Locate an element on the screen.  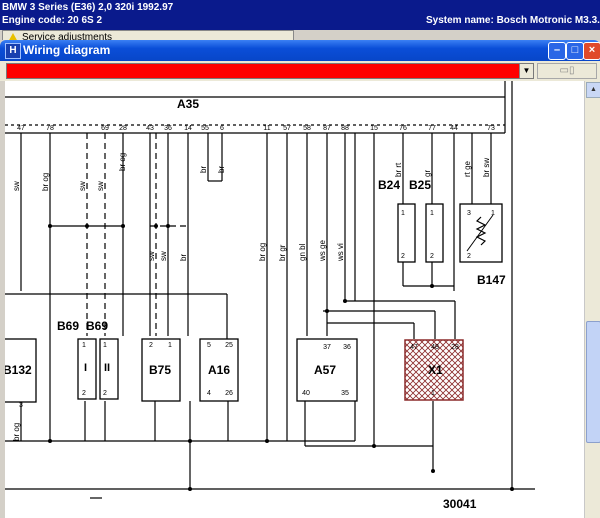
pin-label: 77 is located at coordinates (432, 128).